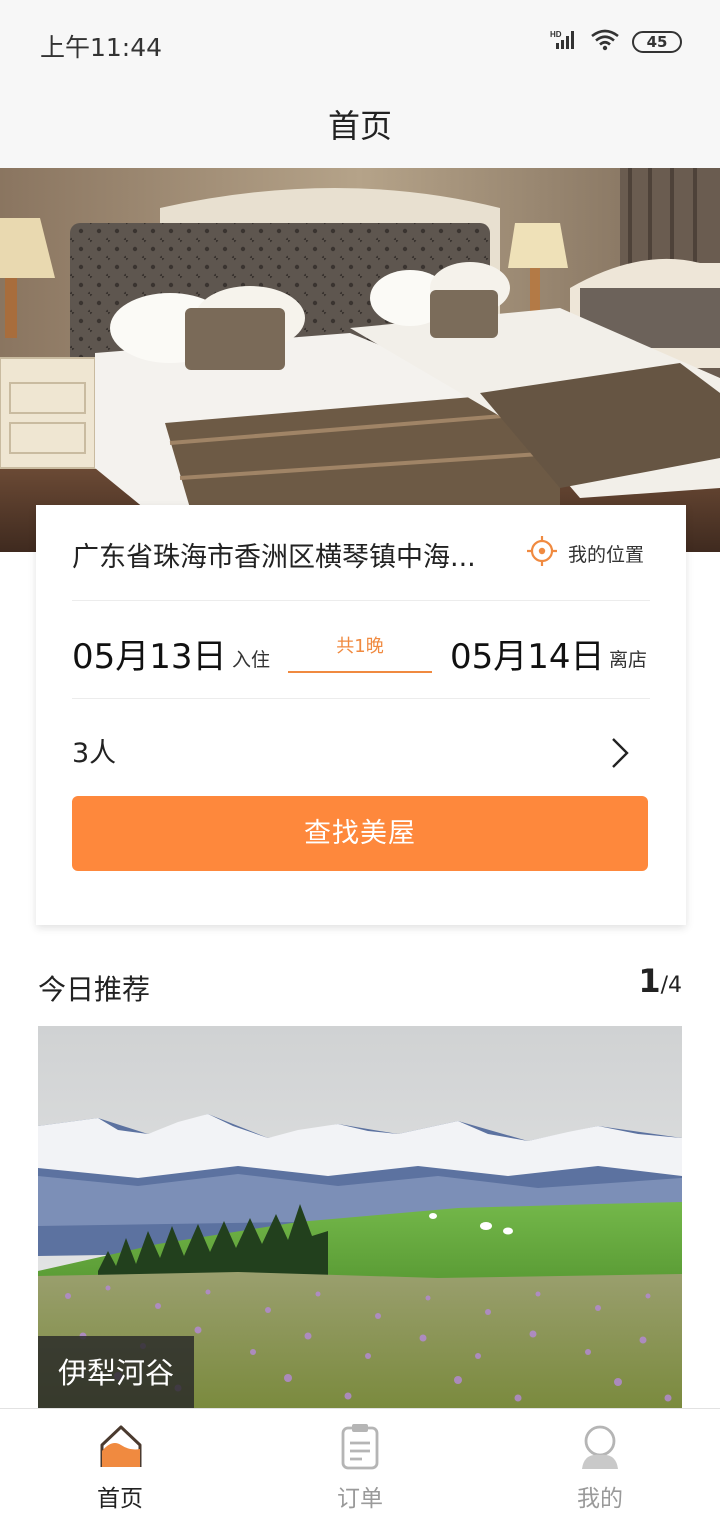 The width and height of the screenshot is (720, 1520). Describe the element at coordinates (360, 833) in the screenshot. I see `search-button: 查找美屋` at that location.